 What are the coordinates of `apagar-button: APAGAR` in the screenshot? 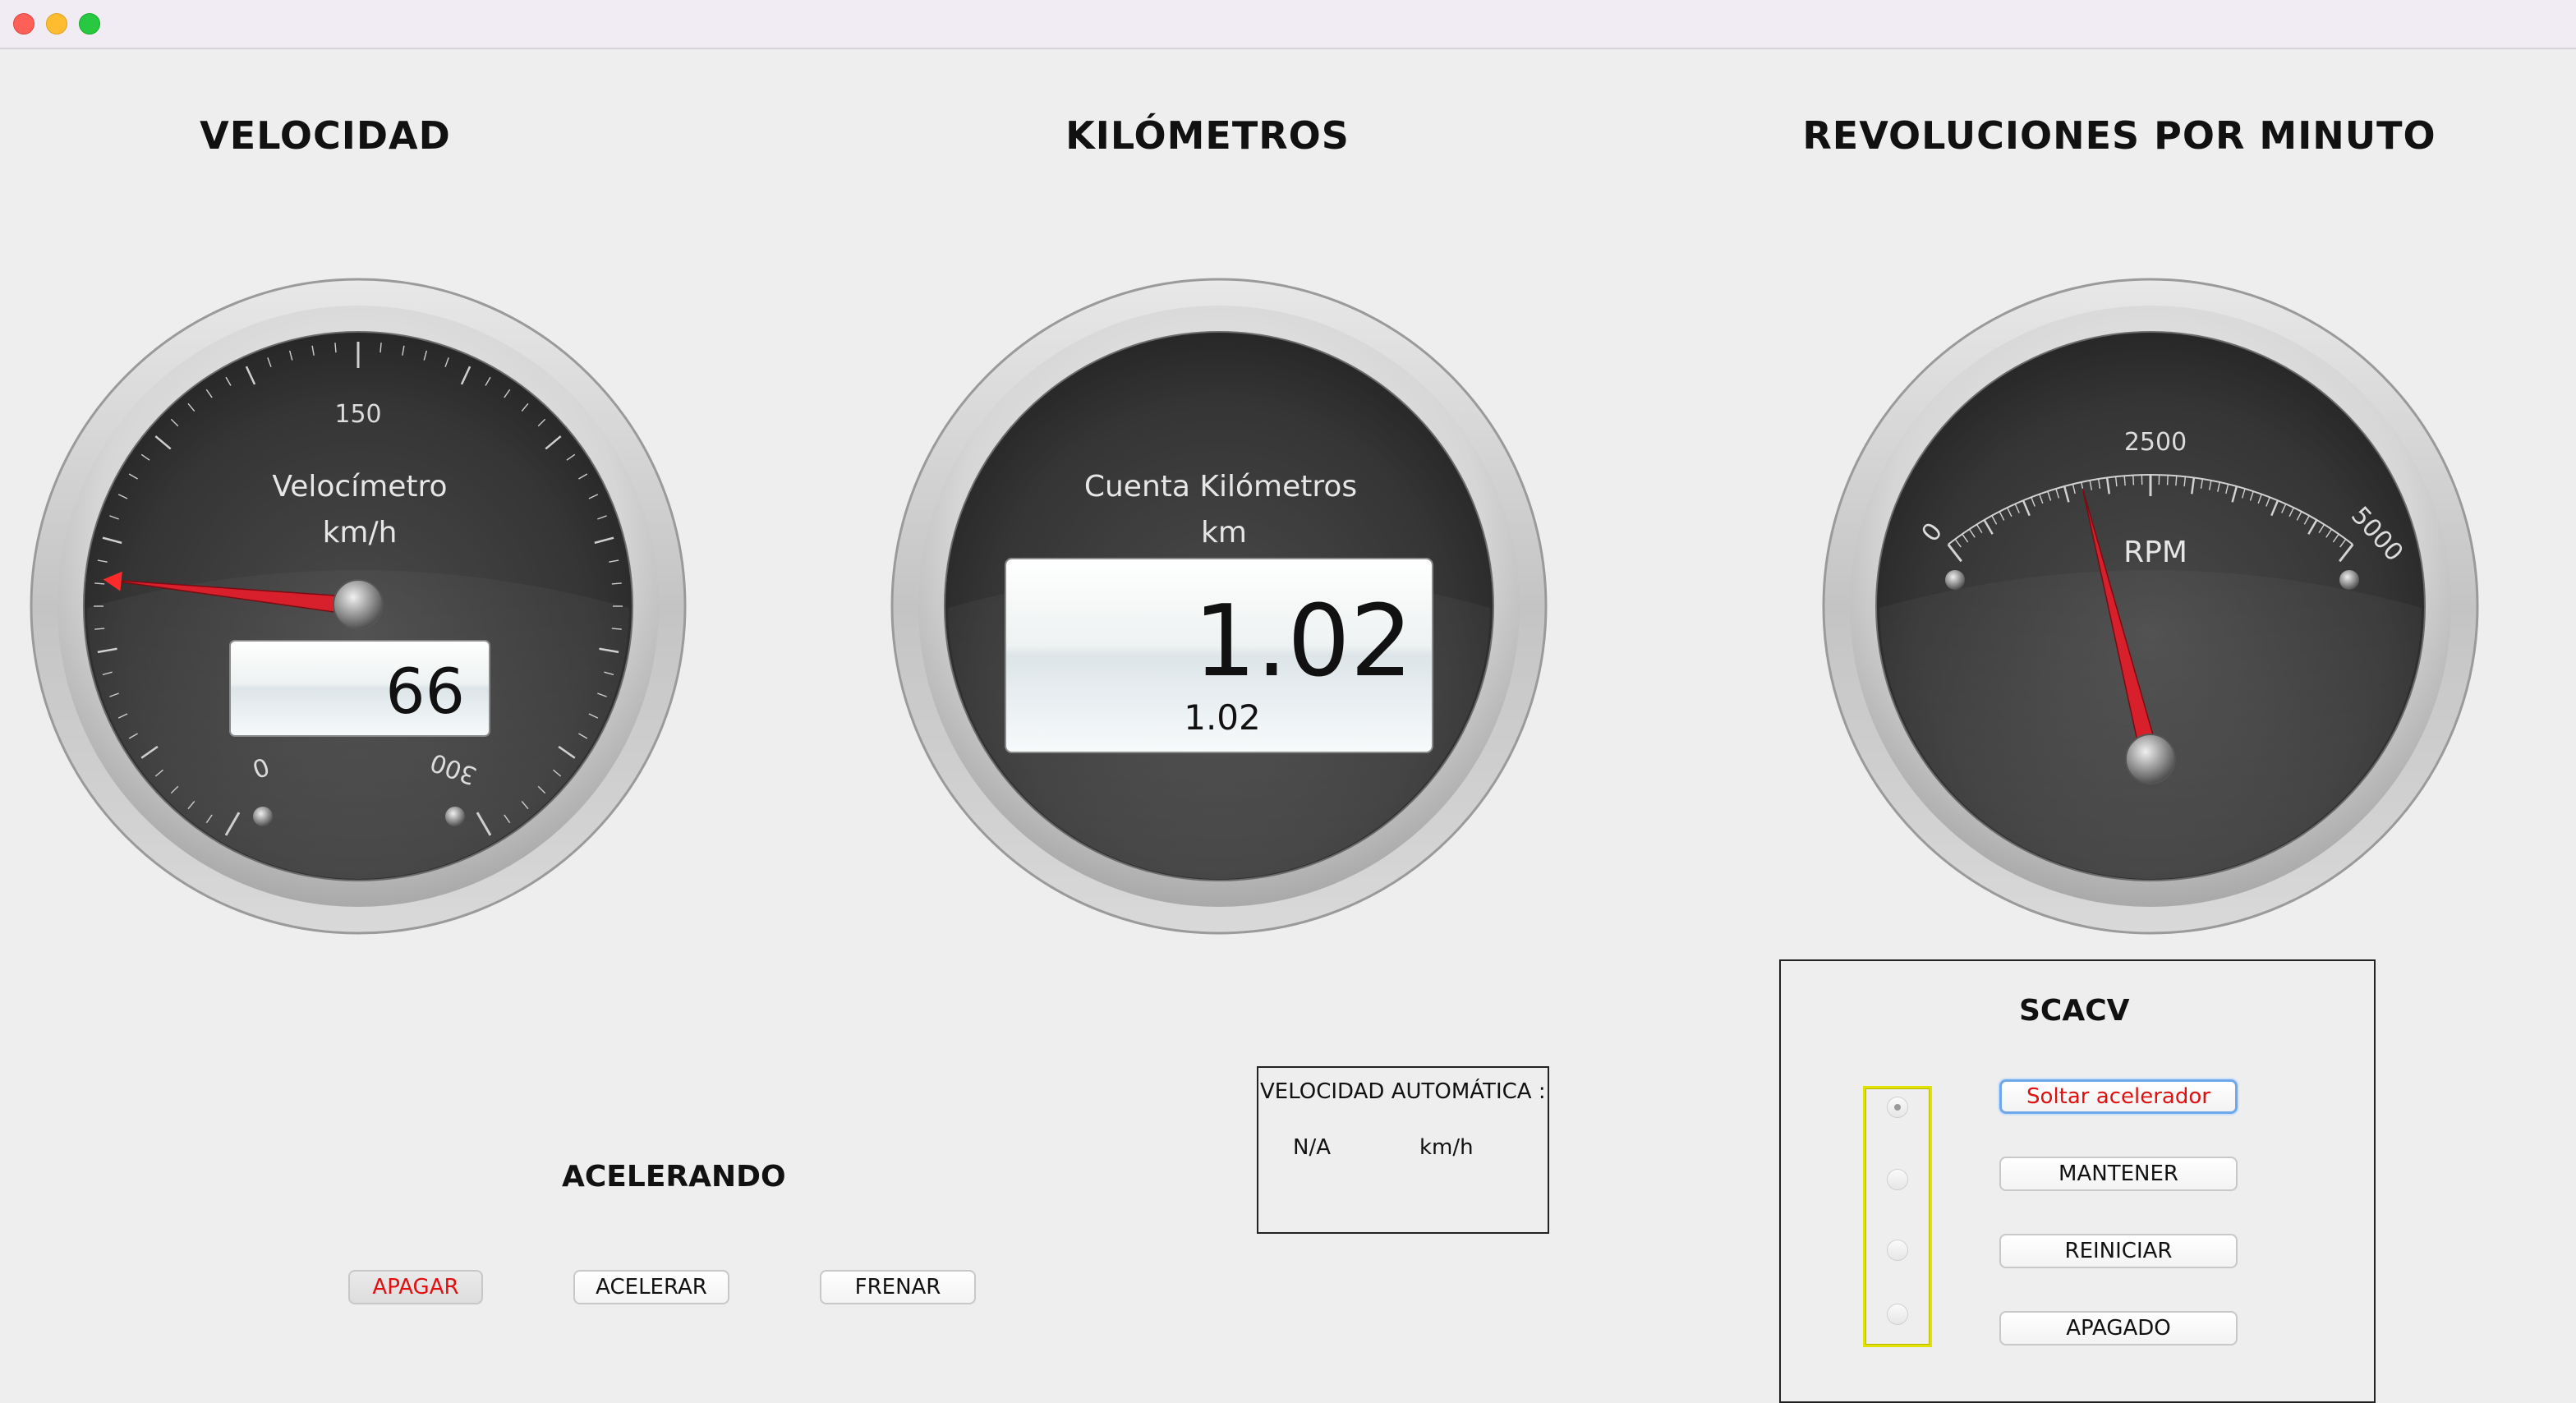 It's located at (415, 1287).